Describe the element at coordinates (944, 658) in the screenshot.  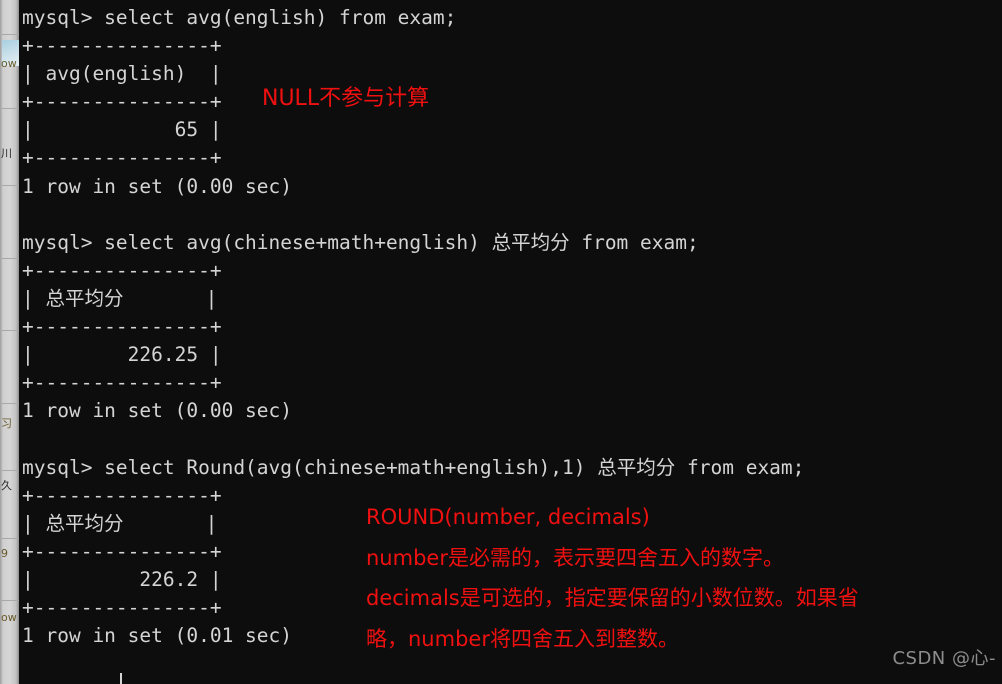
I see `csdn-watermark: CSDN @心-` at that location.